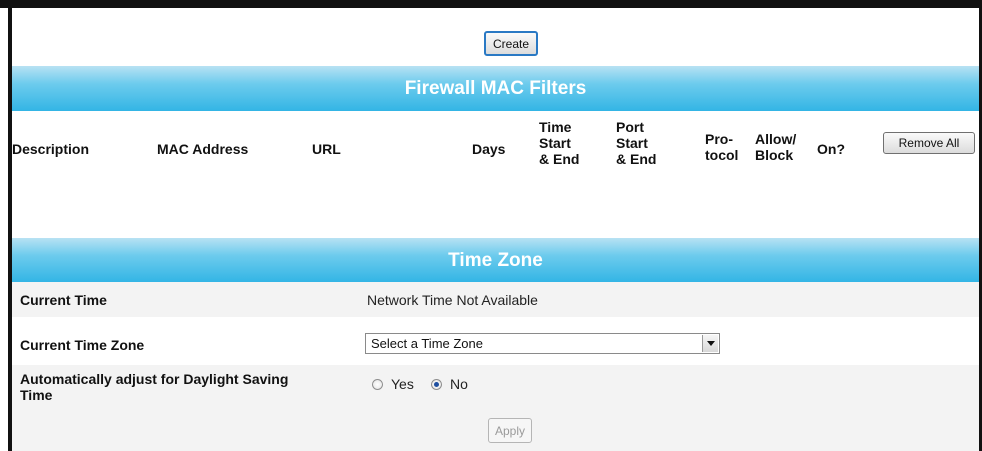 The image size is (982, 451). What do you see at coordinates (489, 149) in the screenshot?
I see `col-days: Days` at bounding box center [489, 149].